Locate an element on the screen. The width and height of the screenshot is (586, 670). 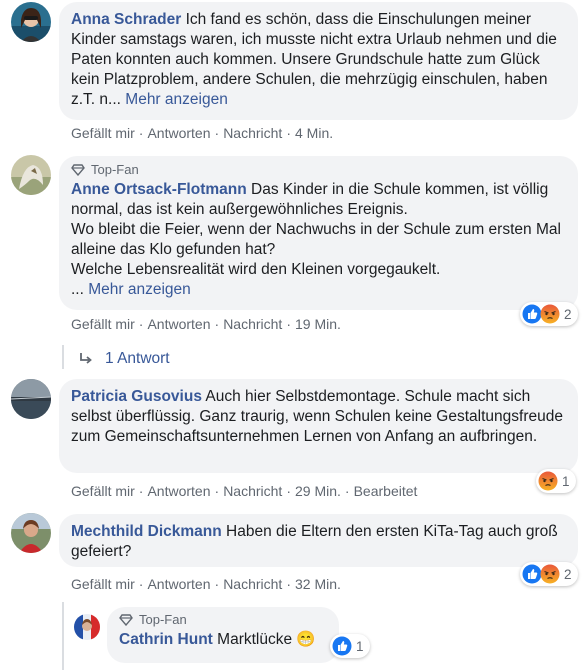
comment-author: Anna Schrader is located at coordinates (126, 19).